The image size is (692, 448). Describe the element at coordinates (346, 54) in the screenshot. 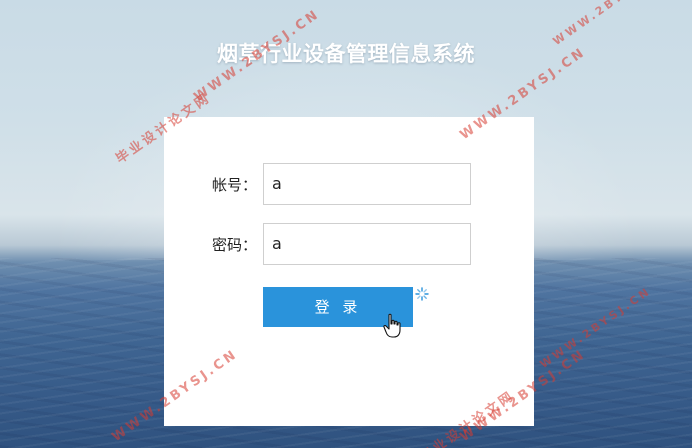

I see `page-title: 烟草行业设备管理信息系统` at that location.